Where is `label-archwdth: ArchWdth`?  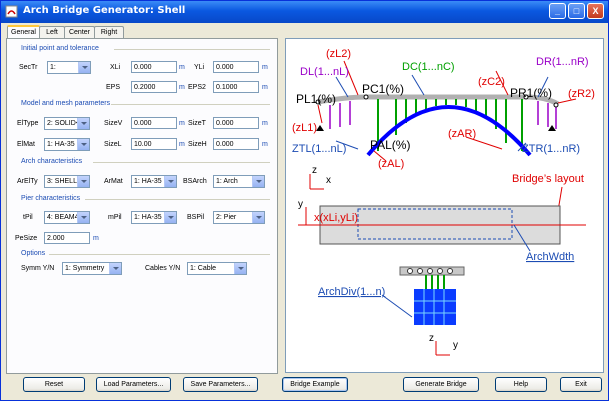 label-archwdth: ArchWdth is located at coordinates (550, 257).